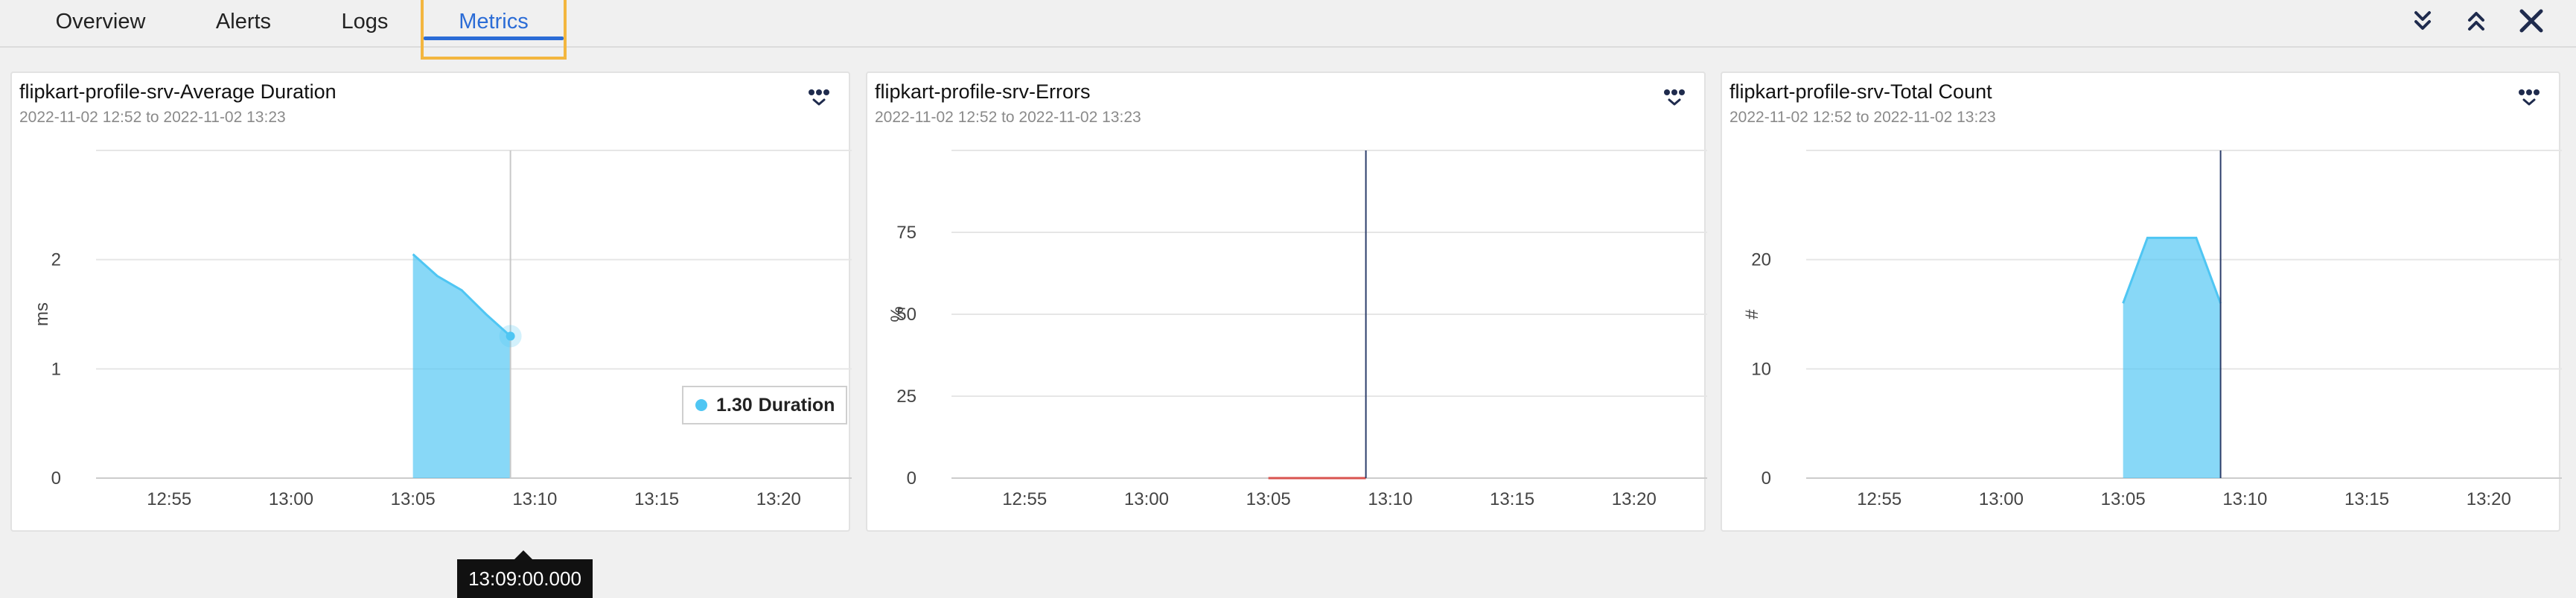 This screenshot has width=2576, height=598. What do you see at coordinates (494, 30) in the screenshot?
I see `focus-ring` at bounding box center [494, 30].